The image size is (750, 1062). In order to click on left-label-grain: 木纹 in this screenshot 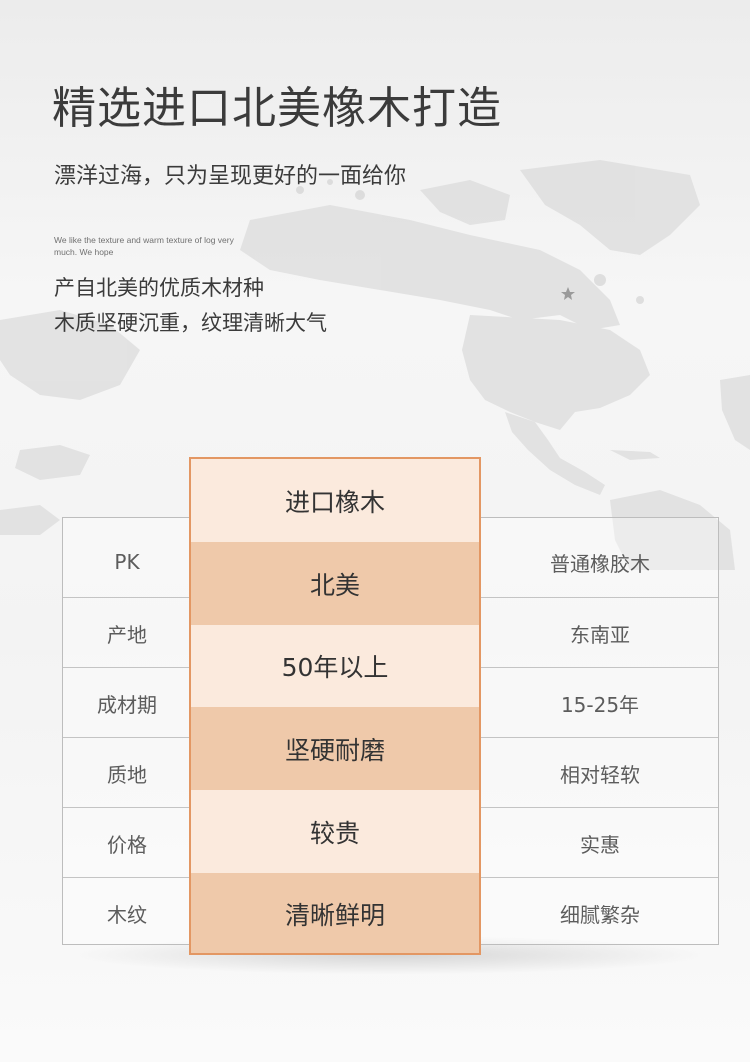, I will do `click(127, 914)`.